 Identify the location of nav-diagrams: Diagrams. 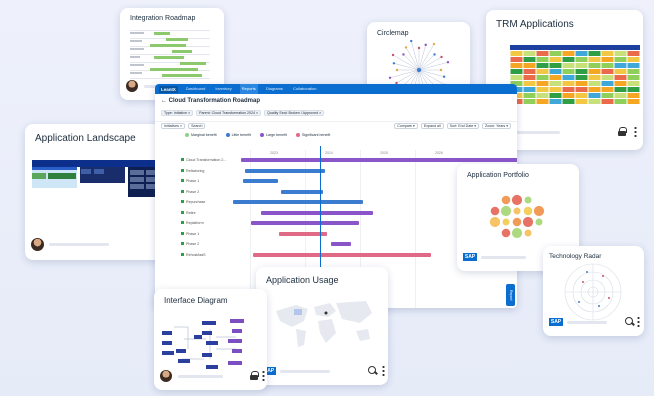
(274, 89).